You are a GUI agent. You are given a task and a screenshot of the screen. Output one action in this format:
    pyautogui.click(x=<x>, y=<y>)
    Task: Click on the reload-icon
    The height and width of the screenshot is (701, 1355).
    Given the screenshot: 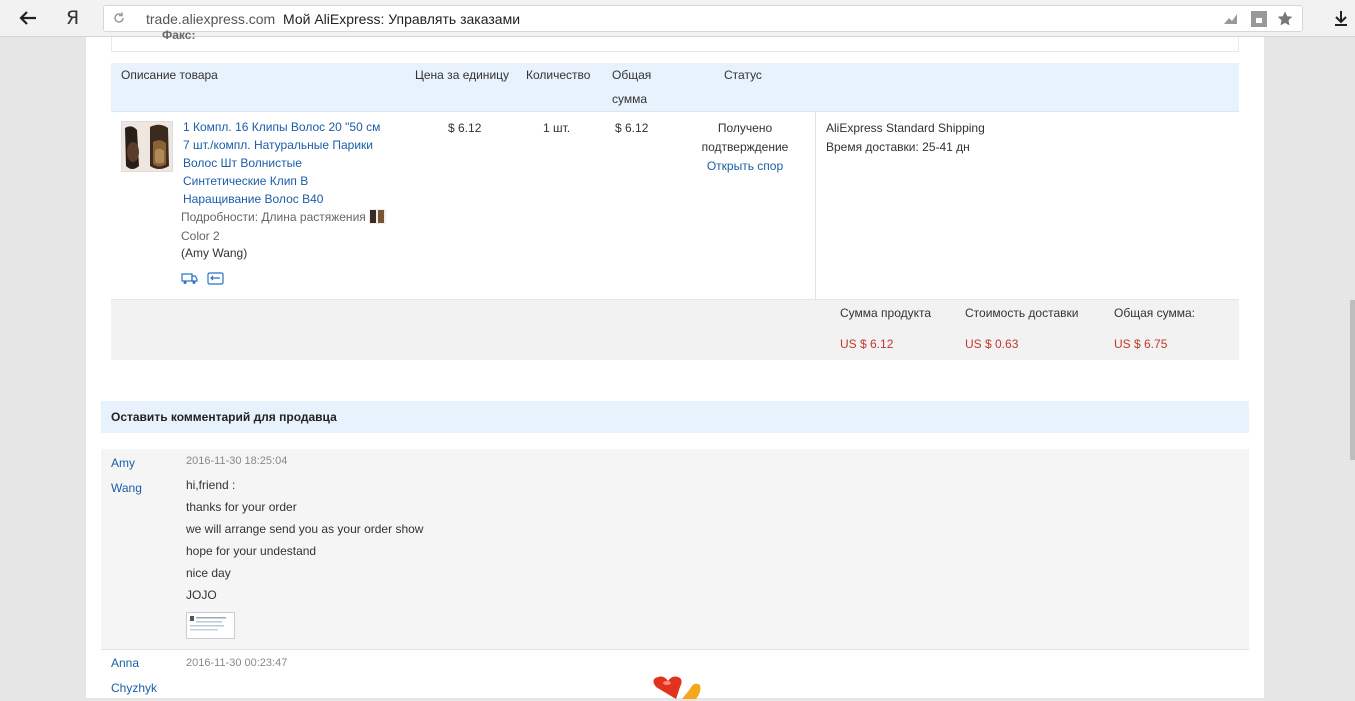 What is the action you would take?
    pyautogui.click(x=119, y=18)
    